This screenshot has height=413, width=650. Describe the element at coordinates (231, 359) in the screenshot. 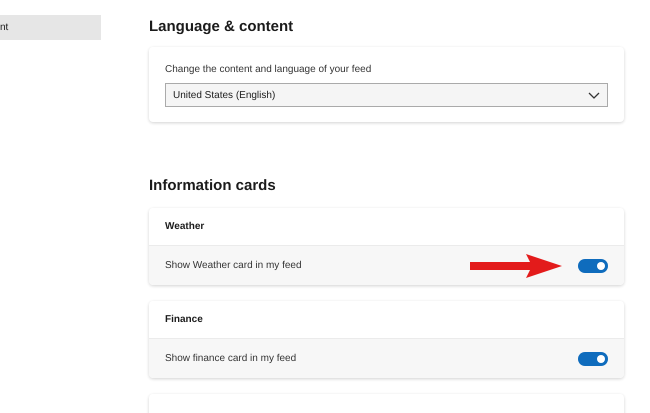

I see `setting-label: Show finance card in my feed` at that location.